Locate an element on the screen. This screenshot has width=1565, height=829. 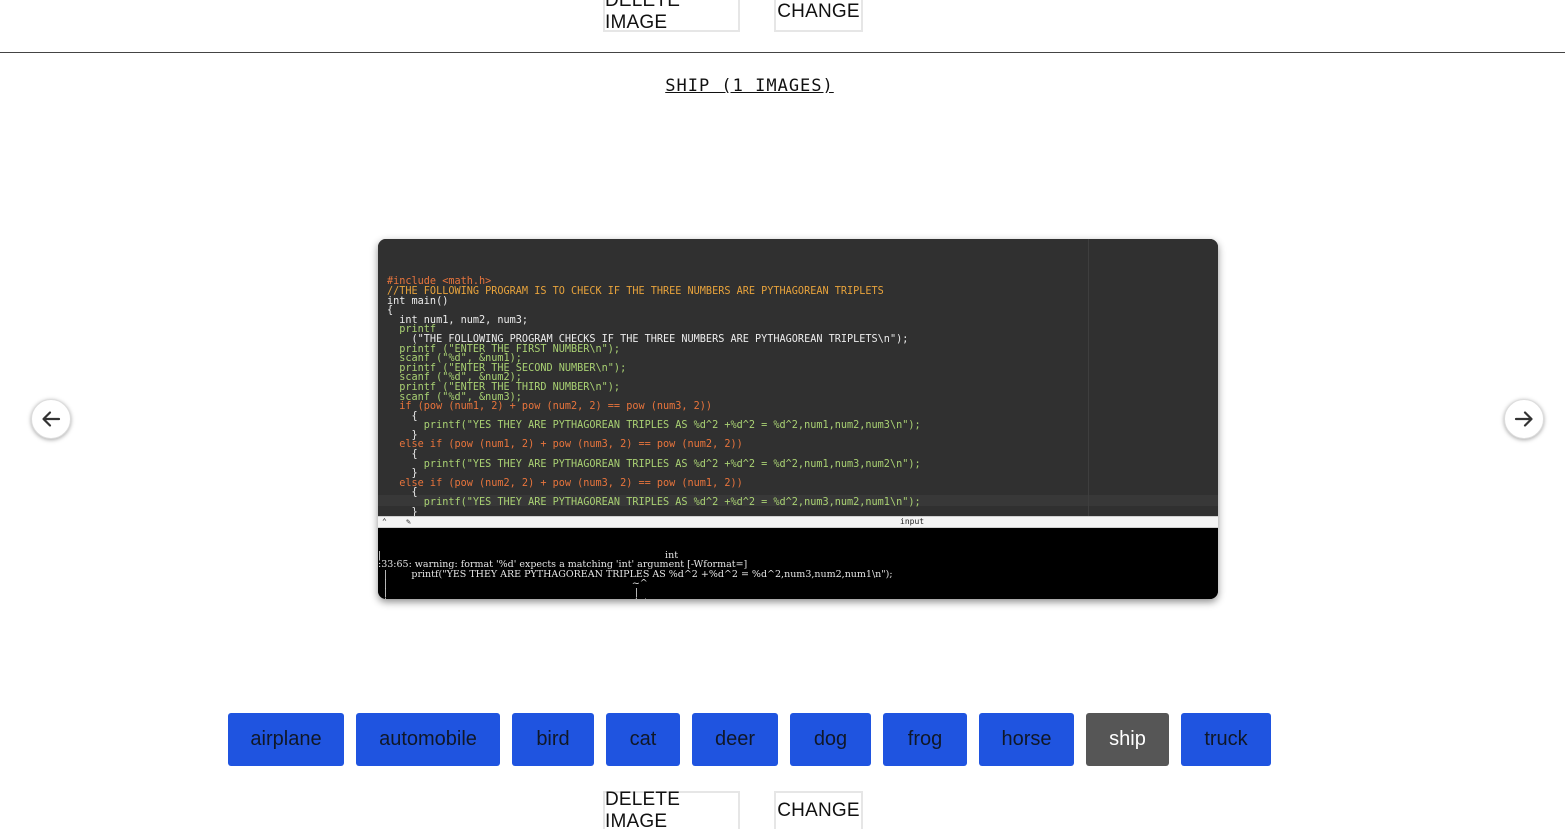
category-button-cat: cat is located at coordinates (643, 739).